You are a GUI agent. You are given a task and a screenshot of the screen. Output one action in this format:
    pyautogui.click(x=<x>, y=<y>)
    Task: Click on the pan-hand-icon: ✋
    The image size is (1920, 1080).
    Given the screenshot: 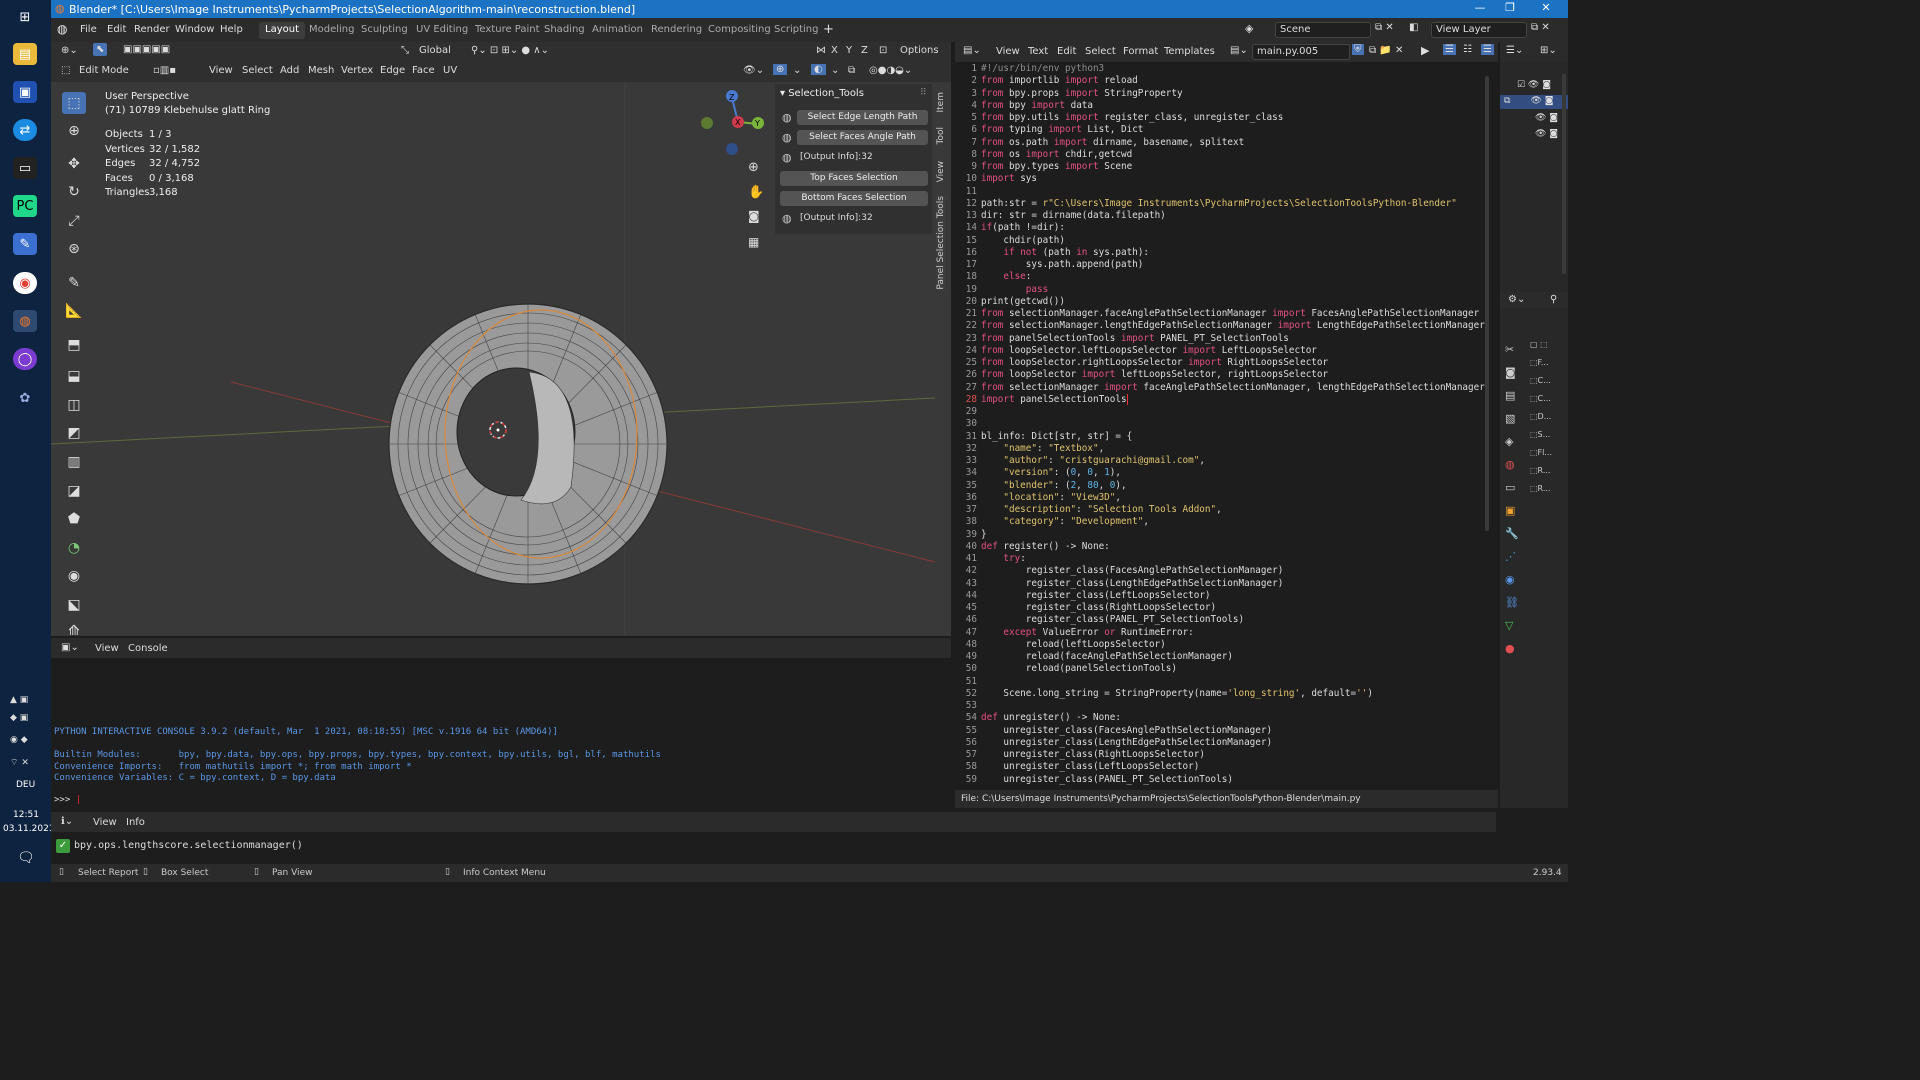 What is the action you would take?
    pyautogui.click(x=756, y=192)
    